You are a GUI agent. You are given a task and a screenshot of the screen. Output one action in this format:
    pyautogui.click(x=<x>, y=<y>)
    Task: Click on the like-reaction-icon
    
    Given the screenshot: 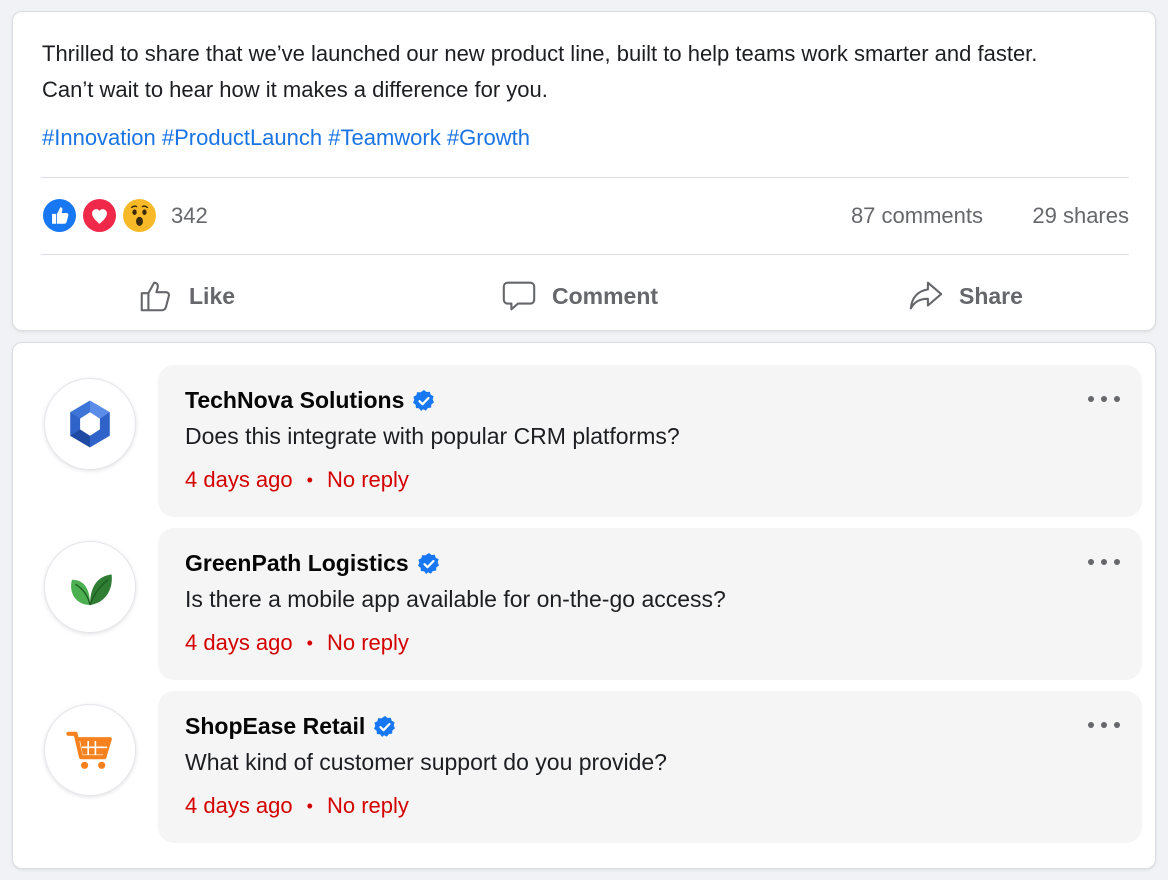 What is the action you would take?
    pyautogui.click(x=59, y=215)
    